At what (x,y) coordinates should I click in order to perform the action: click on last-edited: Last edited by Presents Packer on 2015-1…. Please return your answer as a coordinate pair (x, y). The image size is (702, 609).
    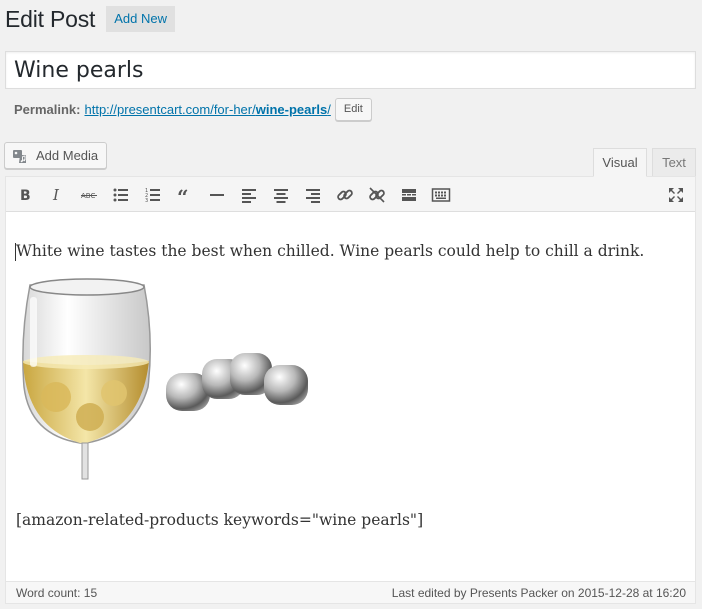
    Looking at the image, I should click on (538, 592).